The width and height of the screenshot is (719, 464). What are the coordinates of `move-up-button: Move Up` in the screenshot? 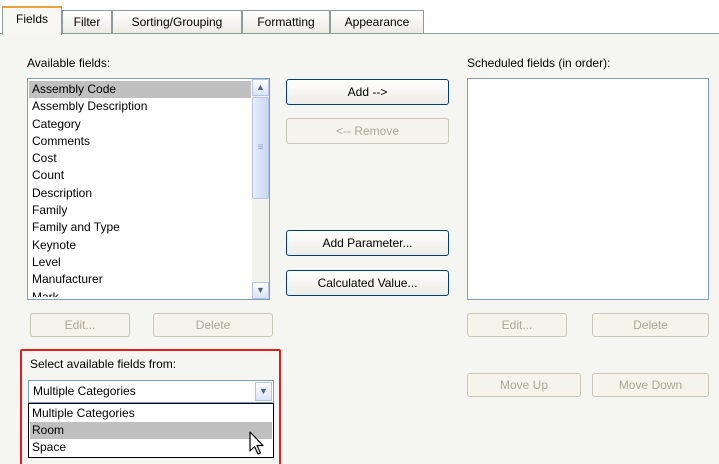 It's located at (524, 385).